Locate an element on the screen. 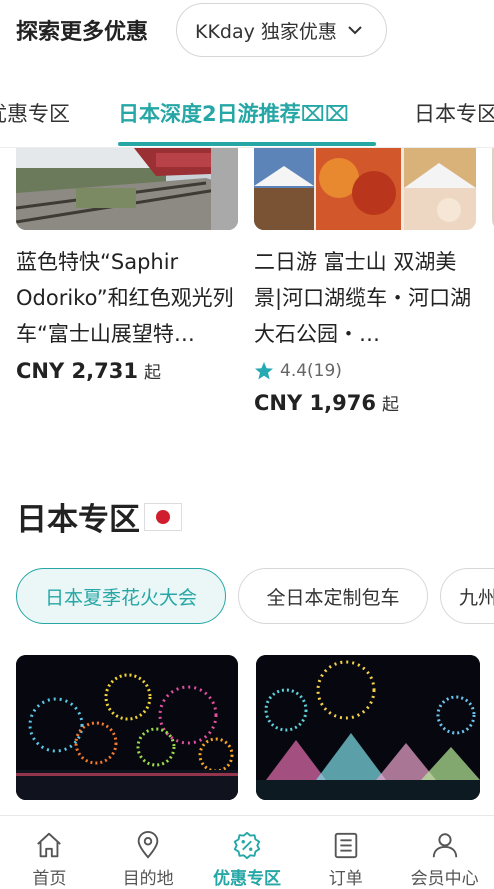 The height and width of the screenshot is (889, 494). chip-charter-car: 全日本定制包车 is located at coordinates (333, 596).